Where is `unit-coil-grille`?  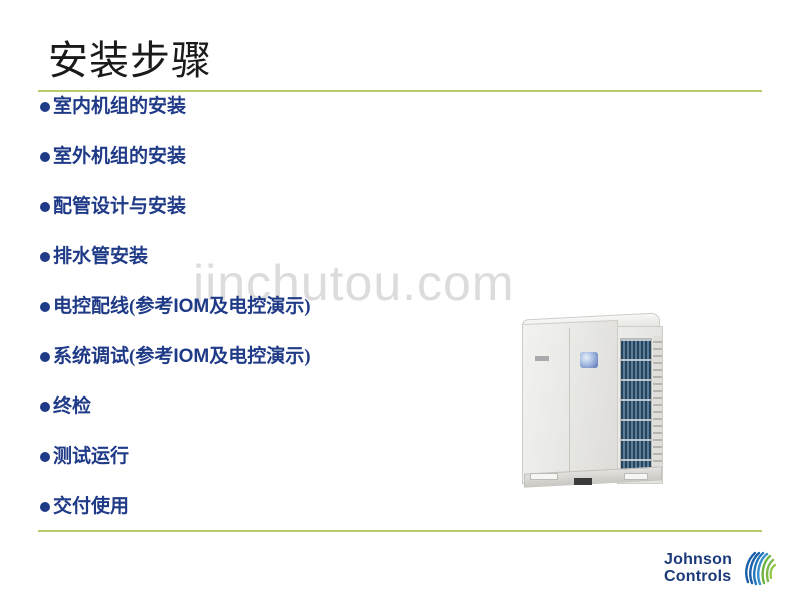
unit-coil-grille is located at coordinates (636, 406).